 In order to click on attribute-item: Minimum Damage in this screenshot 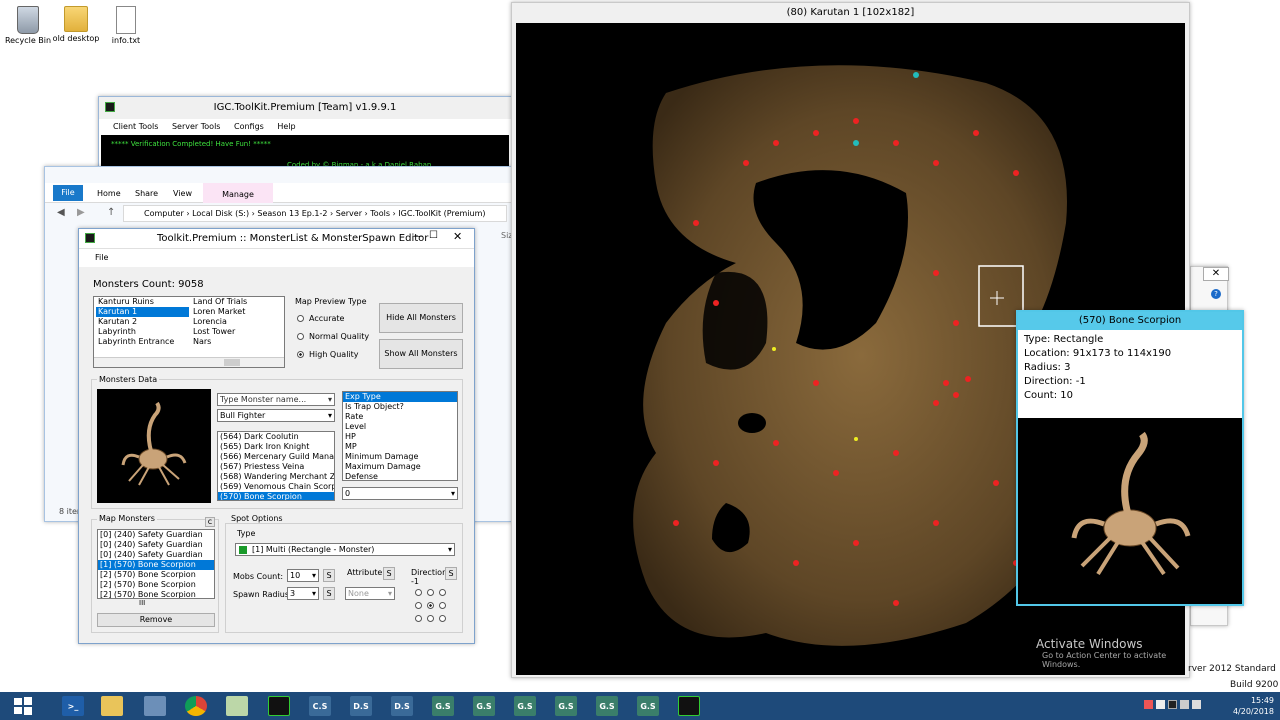, I will do `click(400, 457)`.